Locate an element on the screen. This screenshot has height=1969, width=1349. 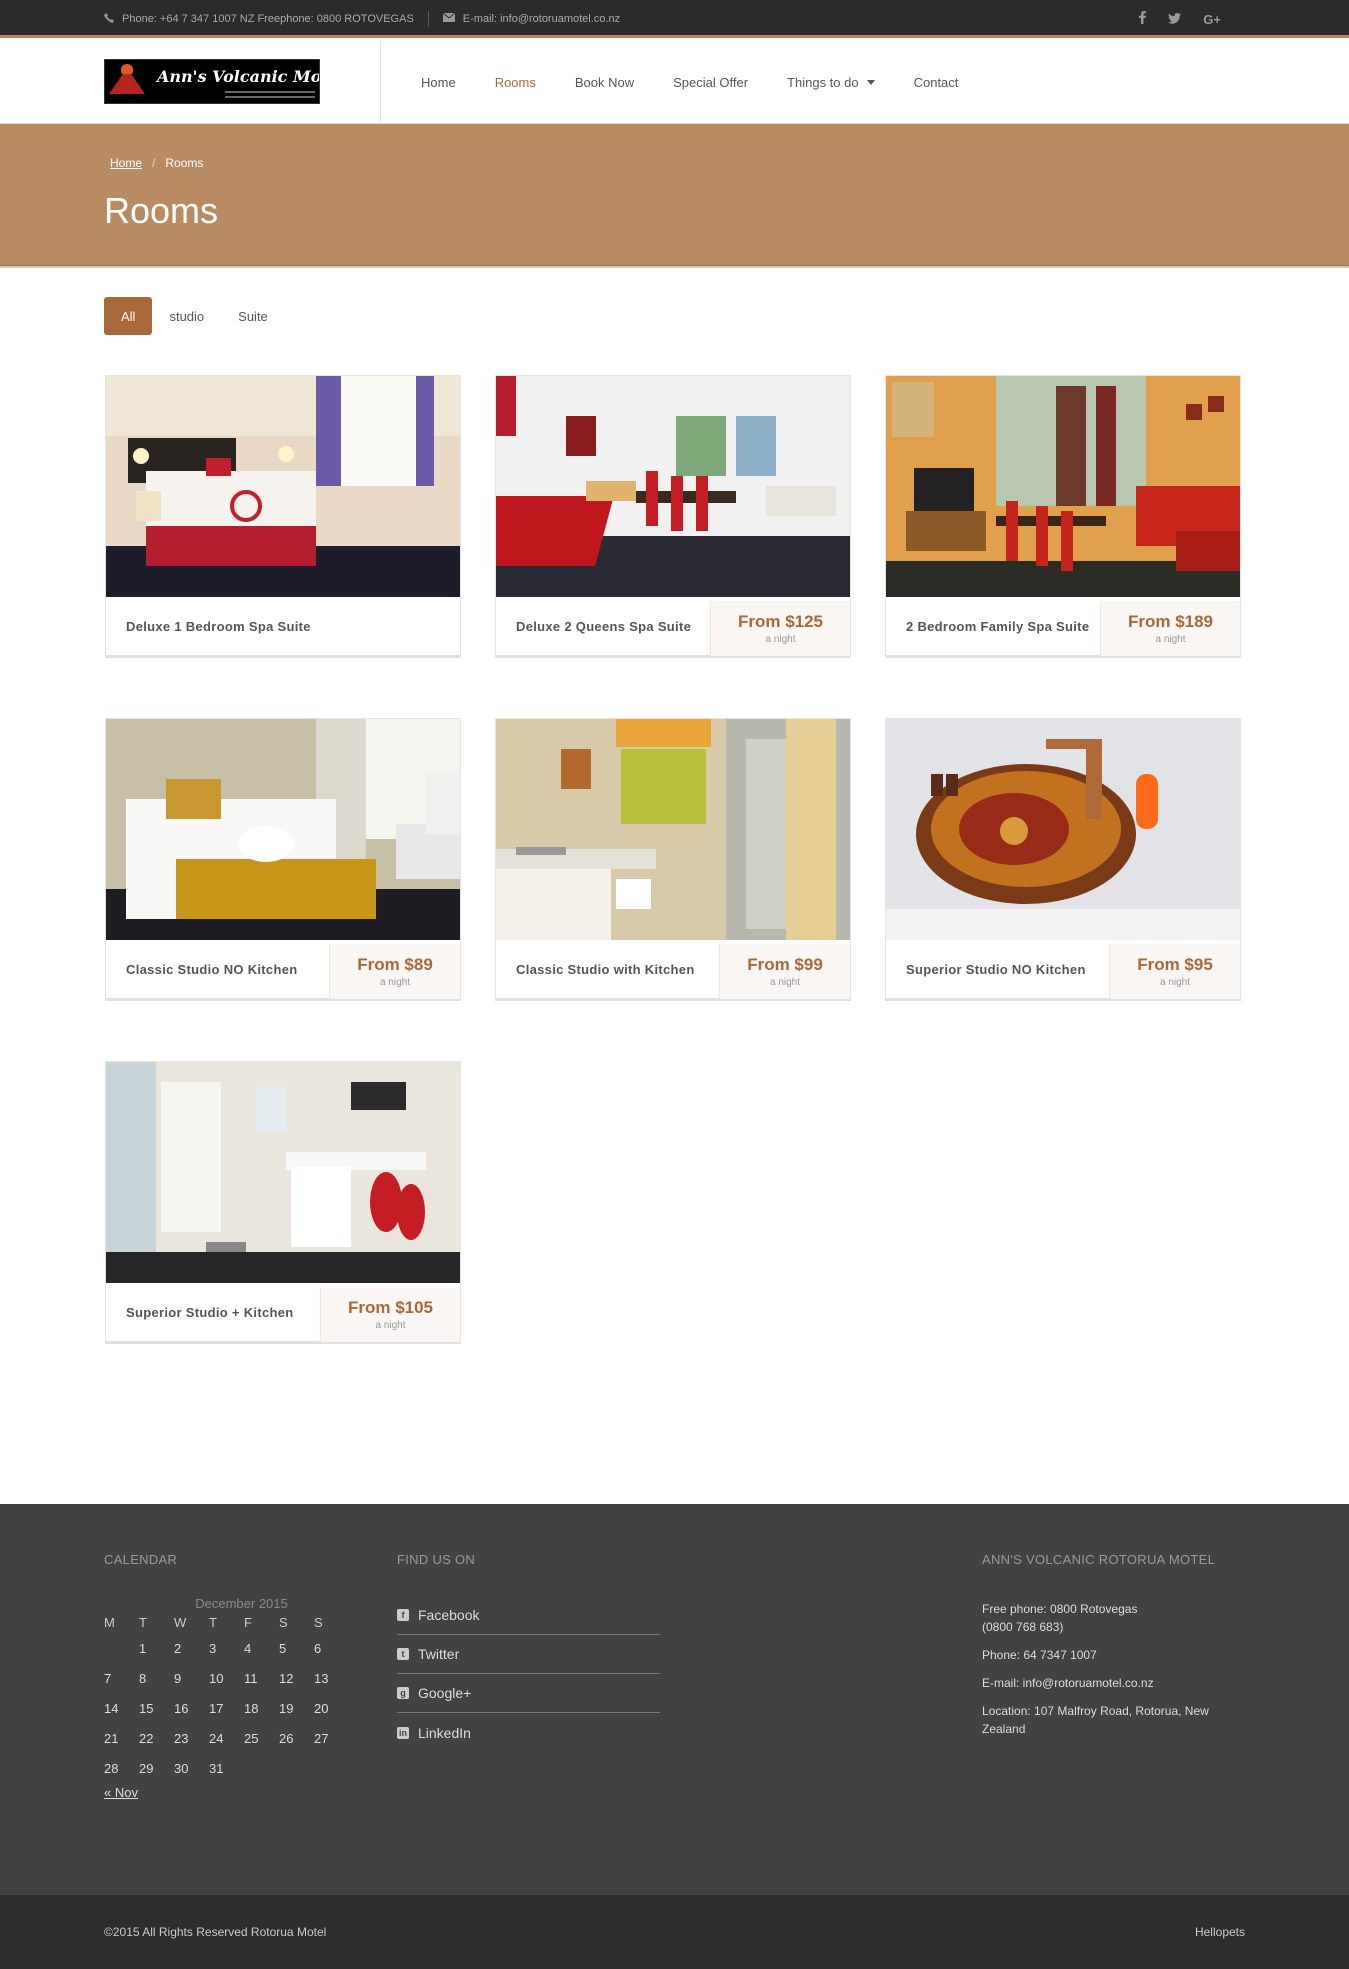
nav-rooms: Rooms is located at coordinates (515, 82).